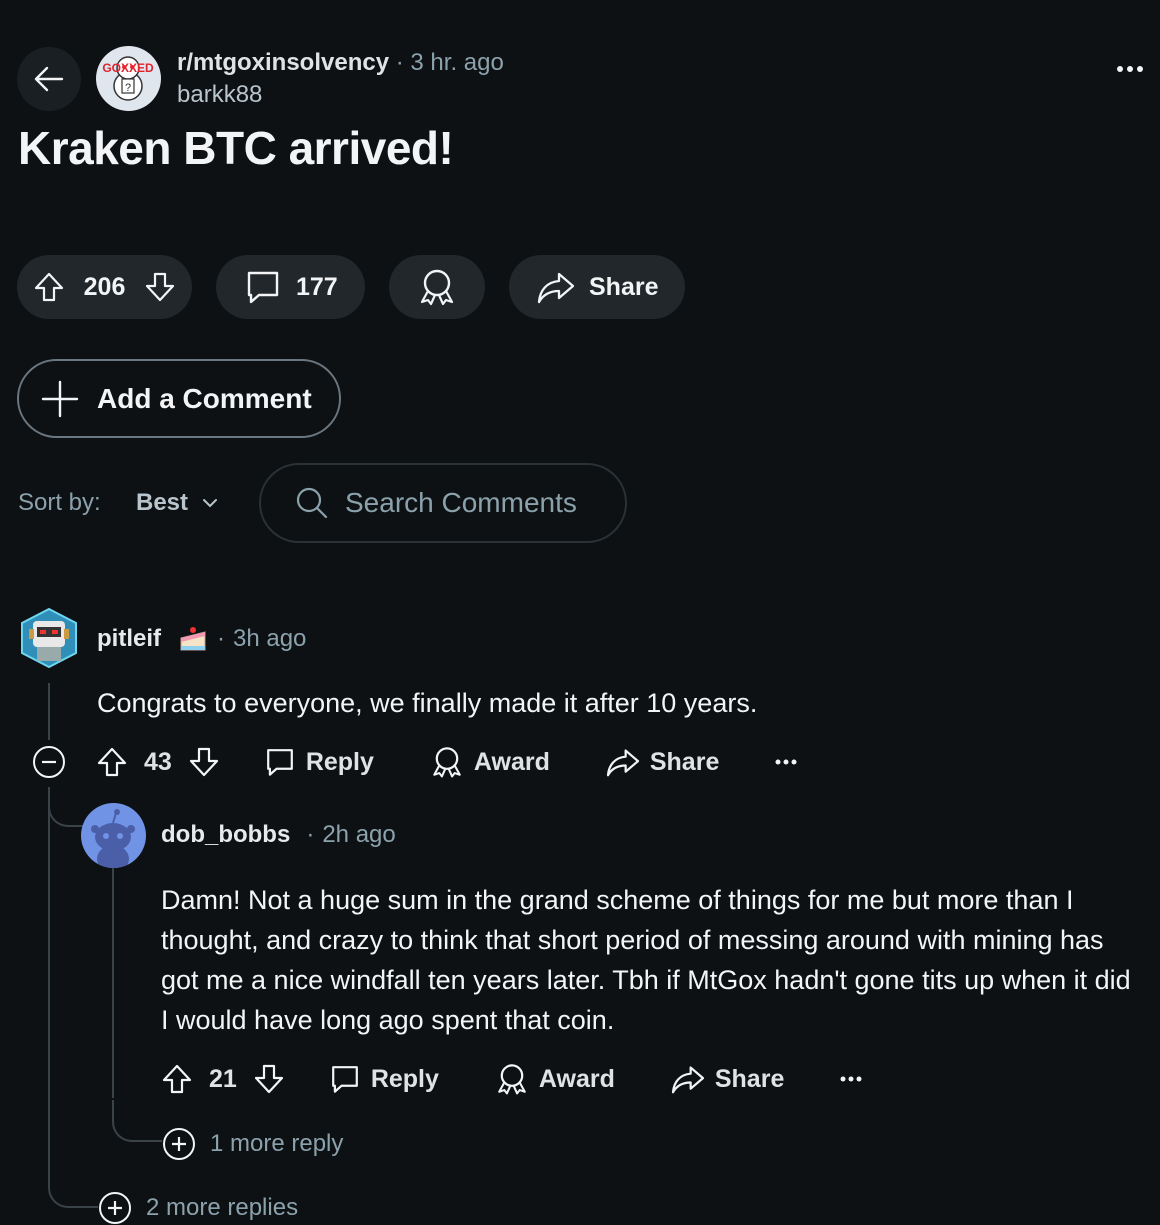  I want to click on back-button, so click(49, 79).